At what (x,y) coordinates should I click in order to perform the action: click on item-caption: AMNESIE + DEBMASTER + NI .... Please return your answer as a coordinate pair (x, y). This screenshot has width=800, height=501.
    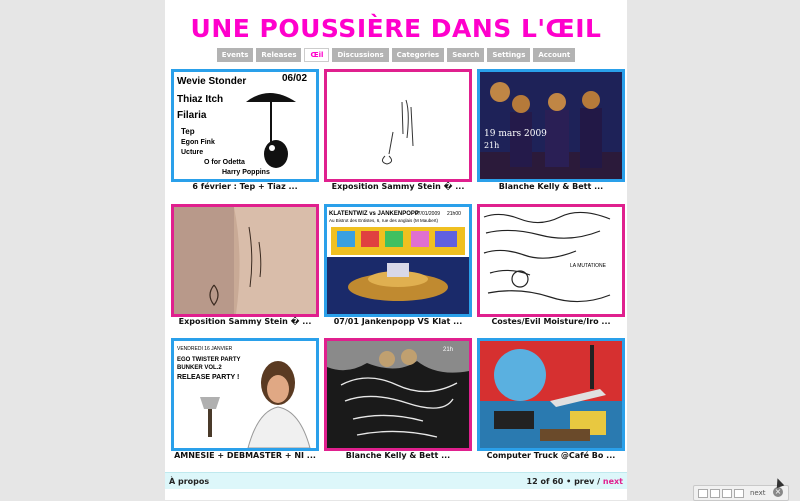
    Looking at the image, I should click on (245, 455).